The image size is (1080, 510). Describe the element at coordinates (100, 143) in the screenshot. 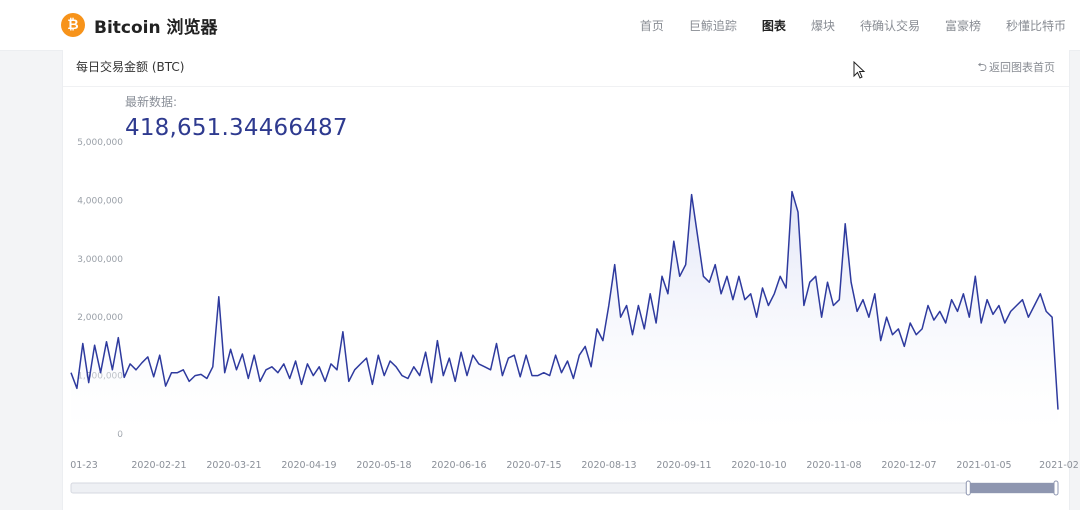

I see `y-tick-label: 5,000,000` at that location.